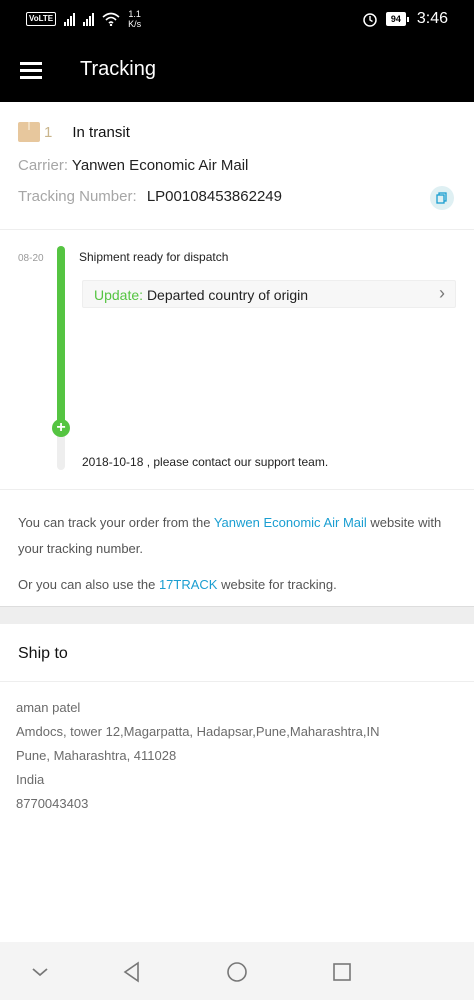 This screenshot has width=474, height=1000. Describe the element at coordinates (442, 198) in the screenshot. I see `copy-icon` at that location.